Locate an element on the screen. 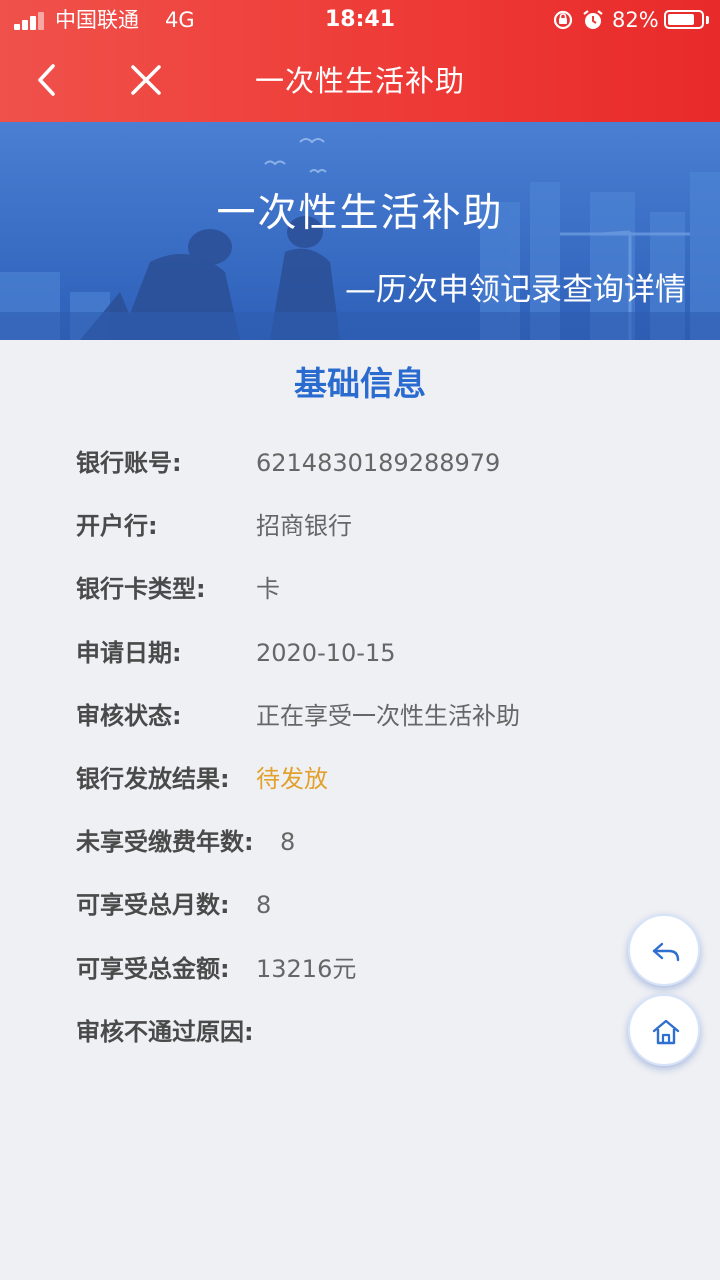  page-title: 一次性生活补助 is located at coordinates (359, 81).